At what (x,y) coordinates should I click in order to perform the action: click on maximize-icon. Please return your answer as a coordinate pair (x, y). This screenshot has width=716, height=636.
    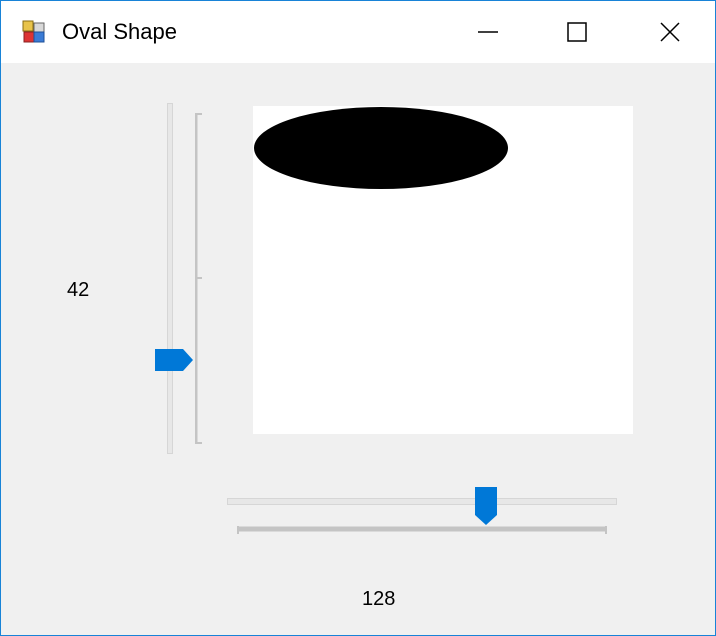
    Looking at the image, I should click on (577, 32).